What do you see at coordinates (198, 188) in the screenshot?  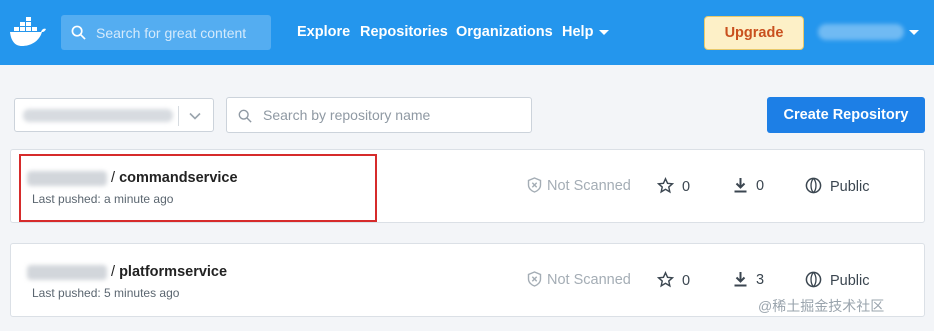 I see `highlight-box` at bounding box center [198, 188].